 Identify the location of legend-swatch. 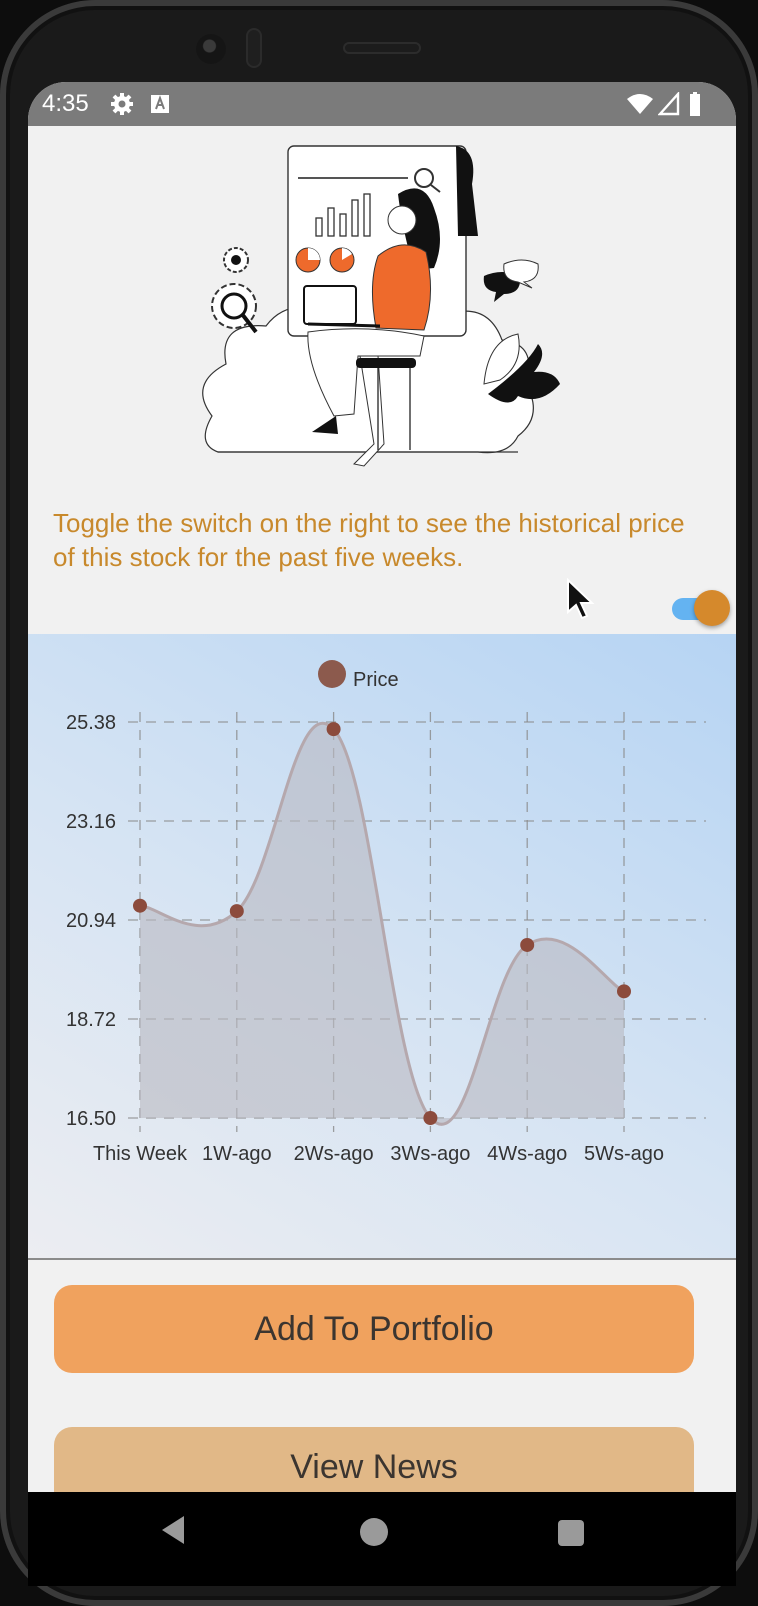
(332, 674).